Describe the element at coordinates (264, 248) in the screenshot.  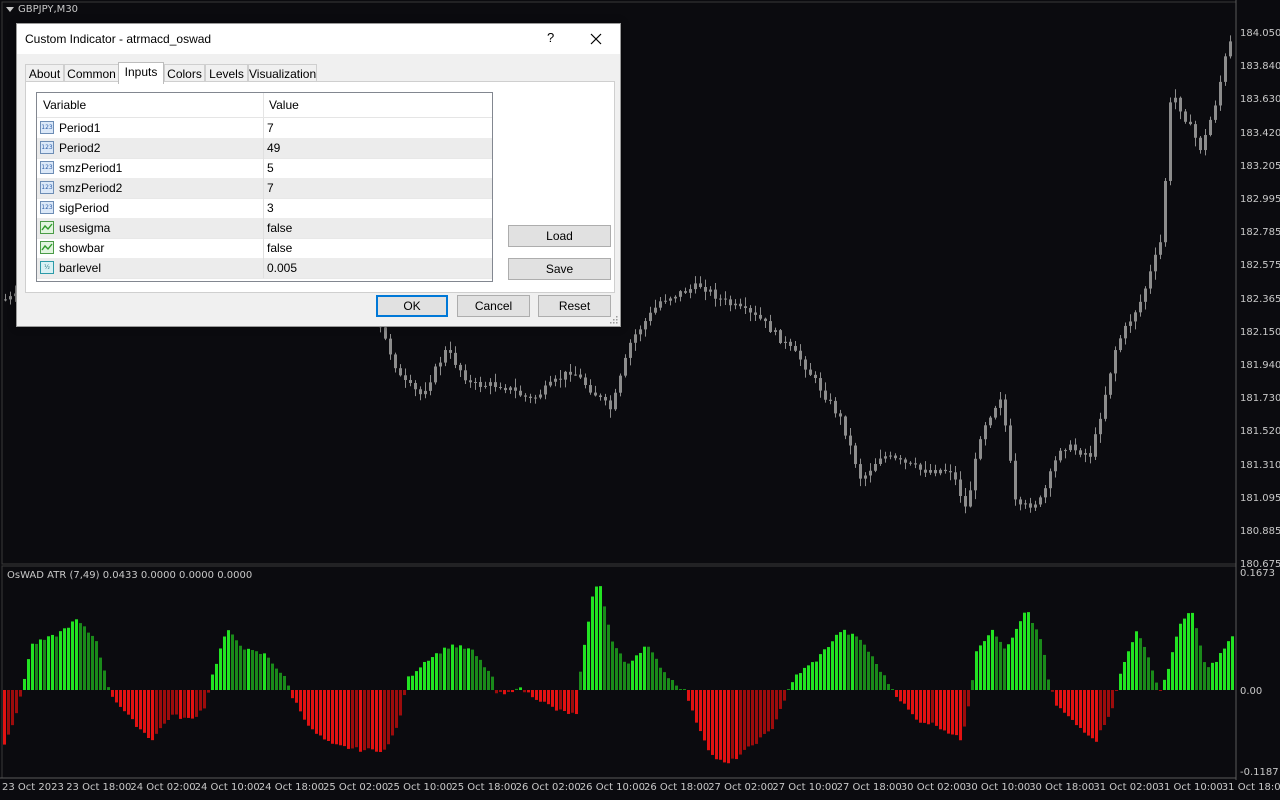
I see `table-row: showbar false` at that location.